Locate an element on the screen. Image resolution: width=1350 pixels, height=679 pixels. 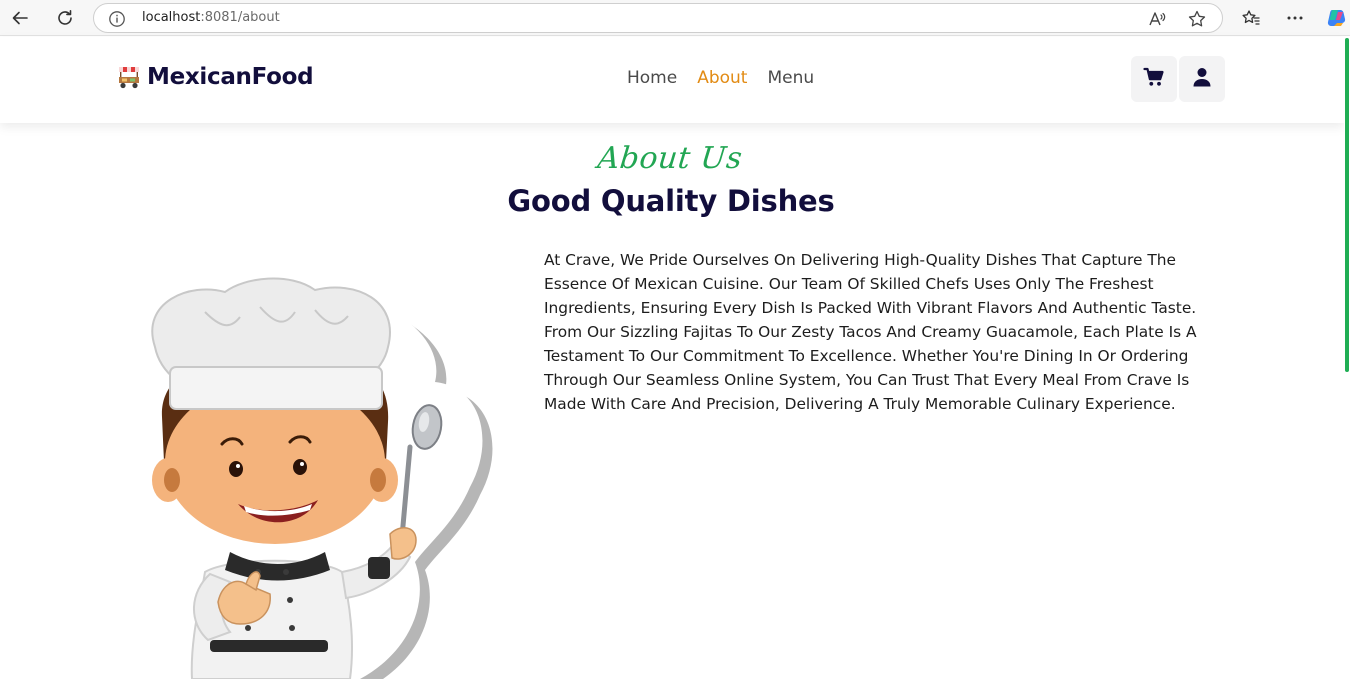
nav-home: Home is located at coordinates (652, 78).